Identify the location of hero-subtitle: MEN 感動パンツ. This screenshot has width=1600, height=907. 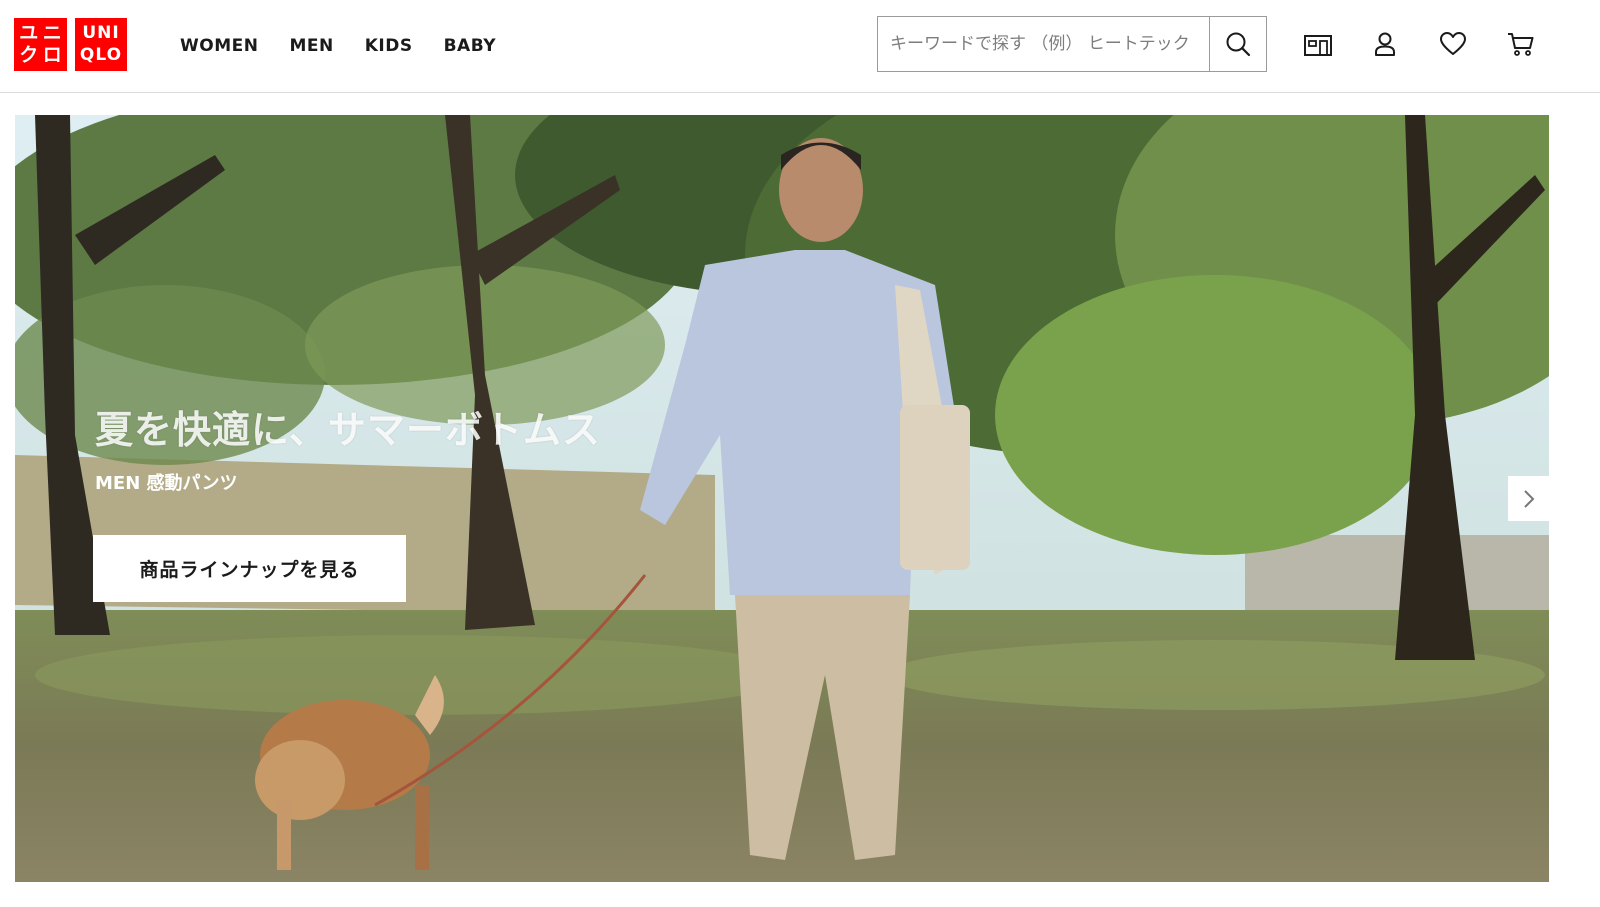
(166, 483).